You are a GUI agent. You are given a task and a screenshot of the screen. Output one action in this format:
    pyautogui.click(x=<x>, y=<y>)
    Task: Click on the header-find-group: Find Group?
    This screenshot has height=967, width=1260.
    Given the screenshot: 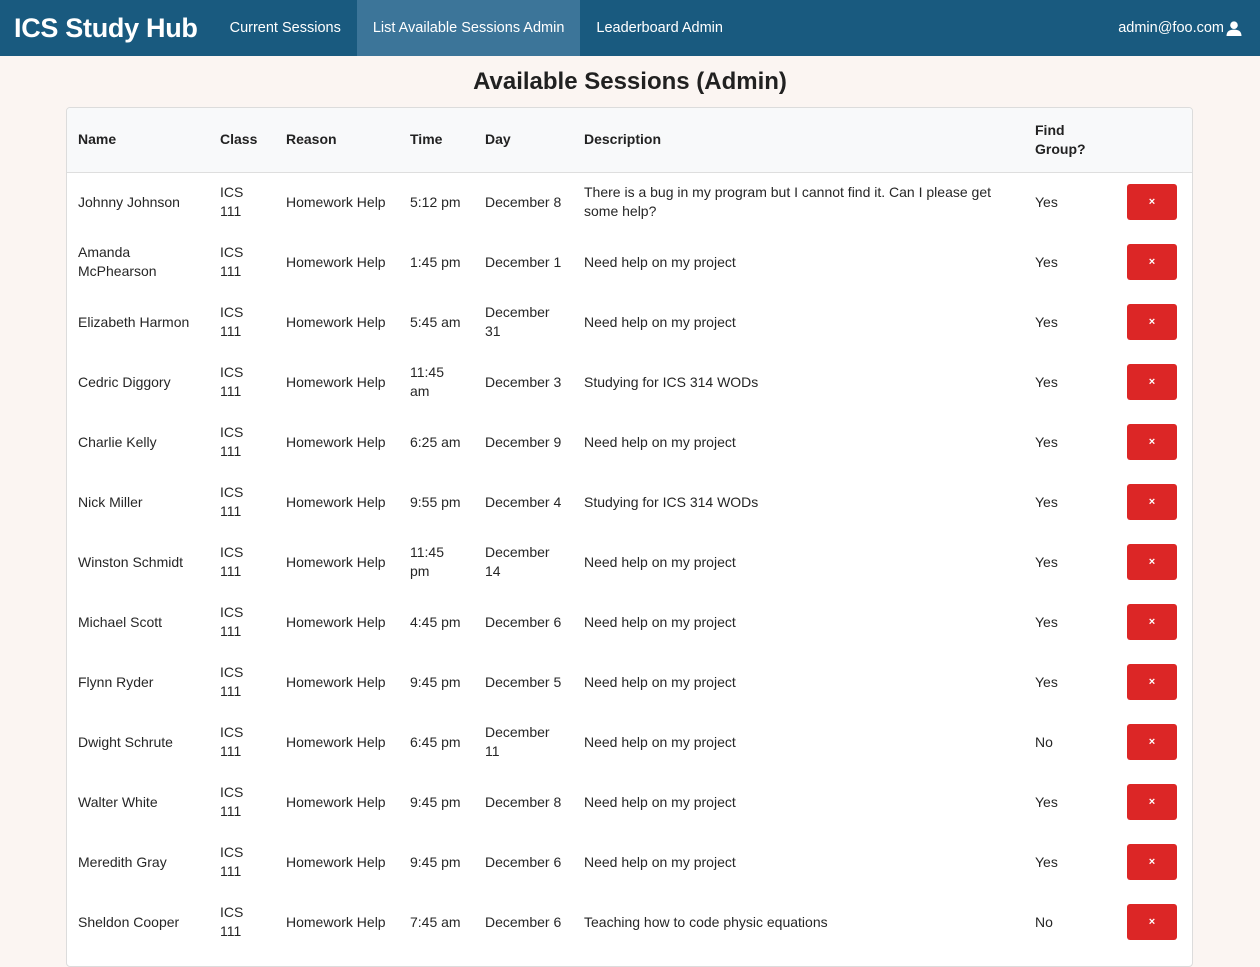 What is the action you would take?
    pyautogui.click(x=1060, y=139)
    